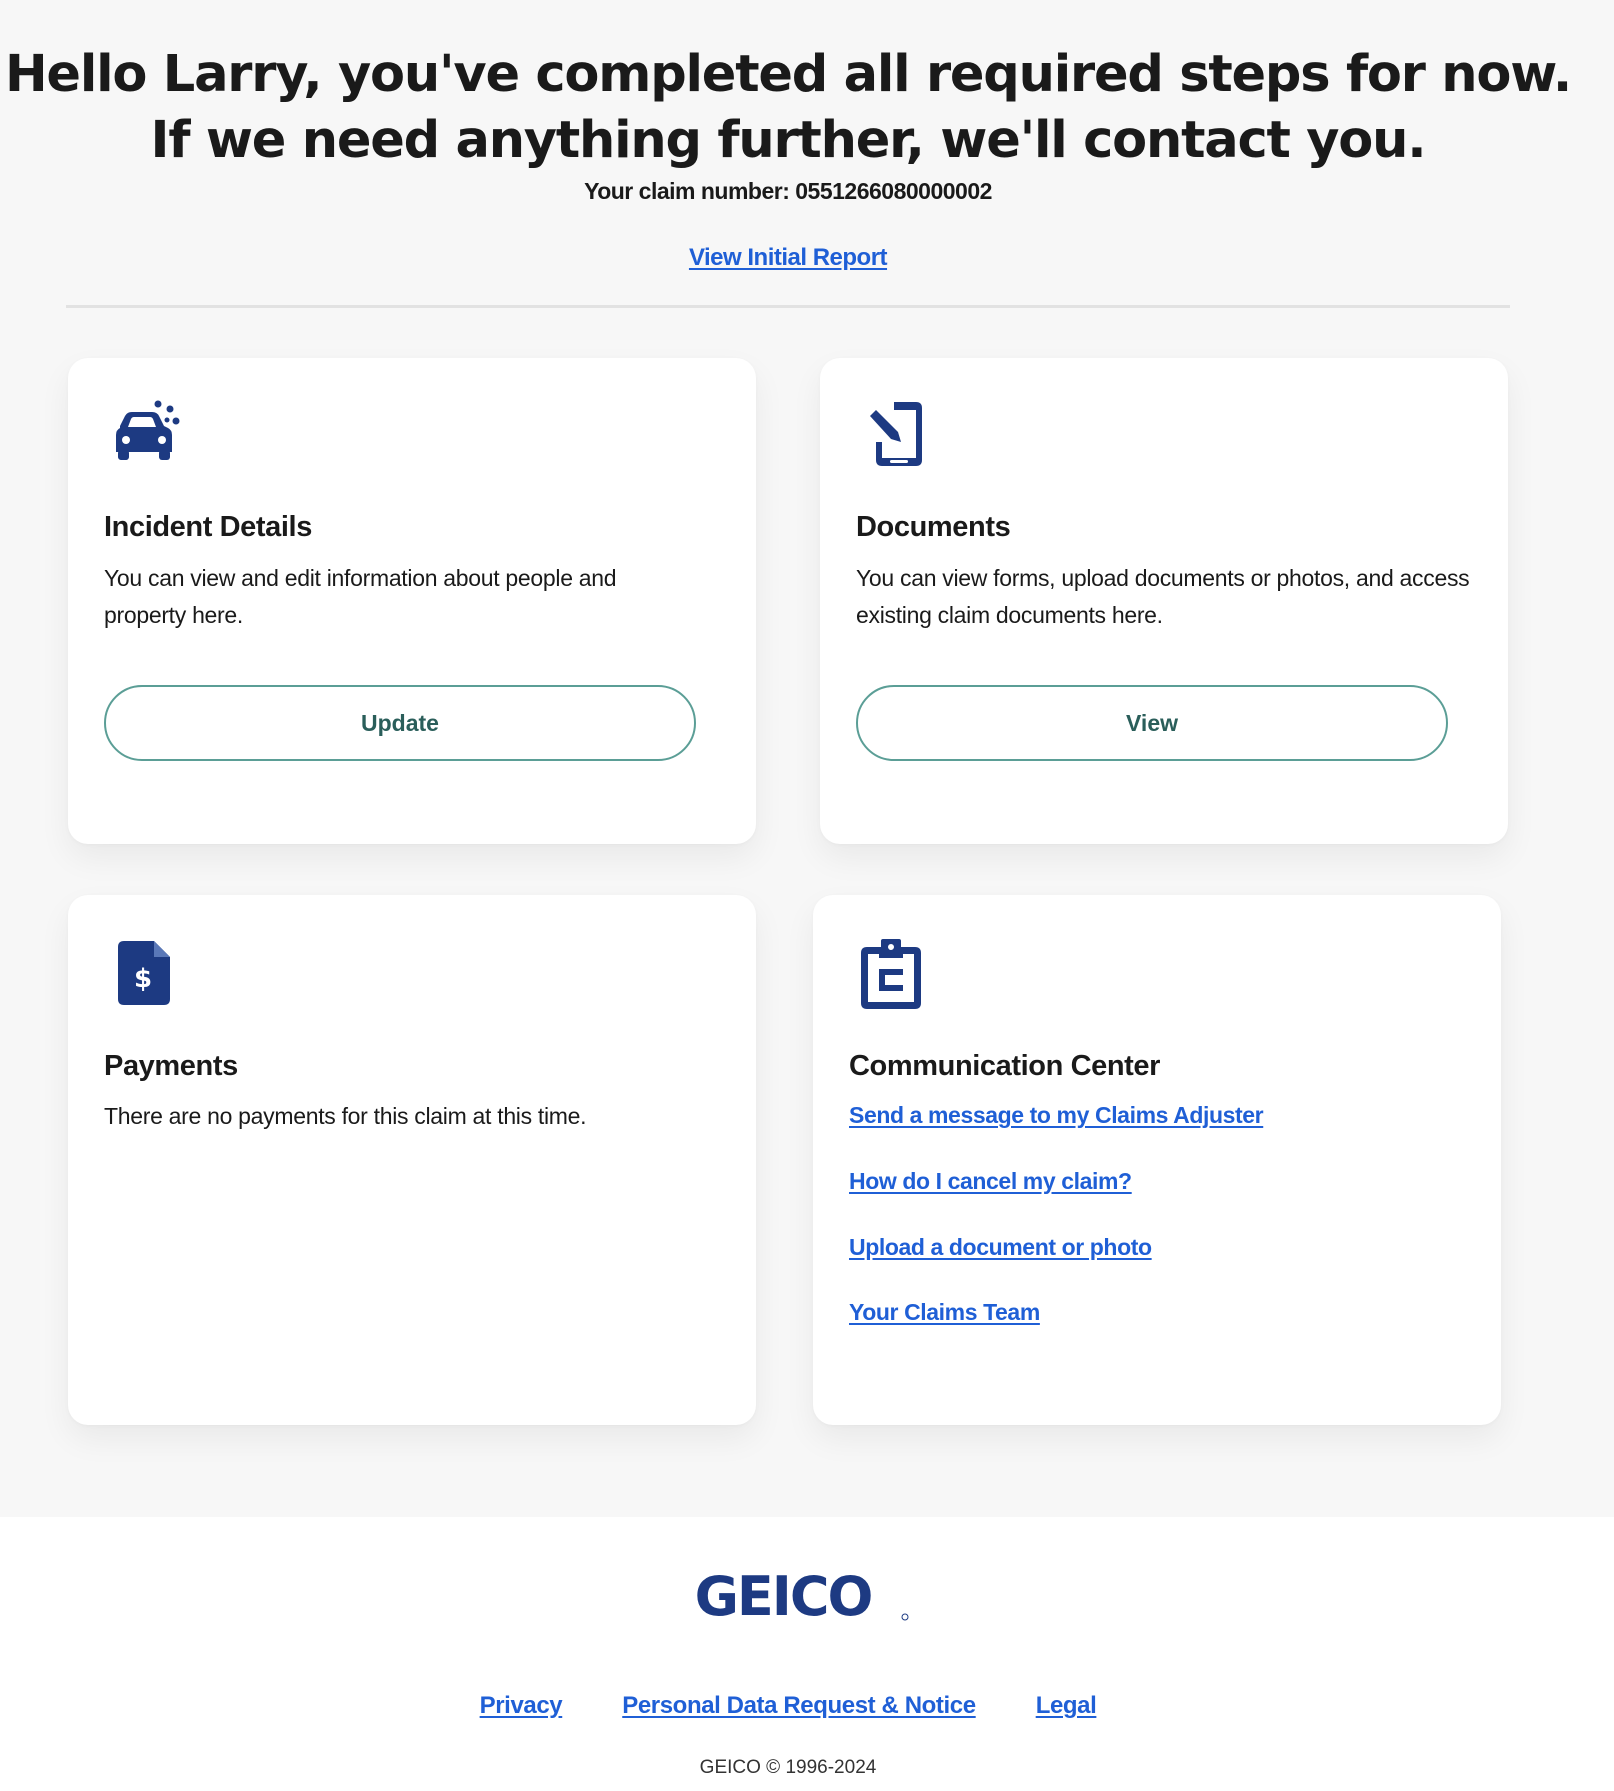 This screenshot has height=1791, width=1614. Describe the element at coordinates (1152, 723) in the screenshot. I see `view-documents-button: View` at that location.